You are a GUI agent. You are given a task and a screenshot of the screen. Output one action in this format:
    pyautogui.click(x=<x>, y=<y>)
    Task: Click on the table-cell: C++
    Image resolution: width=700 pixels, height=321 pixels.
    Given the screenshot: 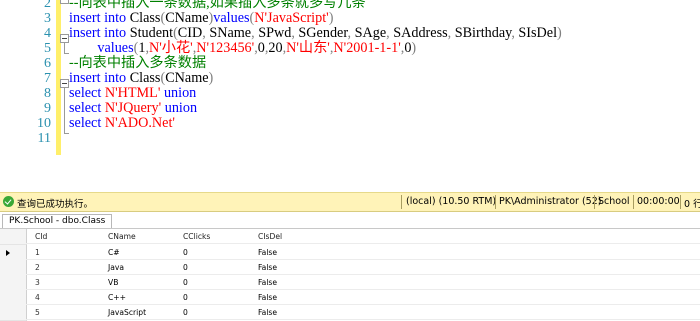 What is the action you would take?
    pyautogui.click(x=117, y=297)
    